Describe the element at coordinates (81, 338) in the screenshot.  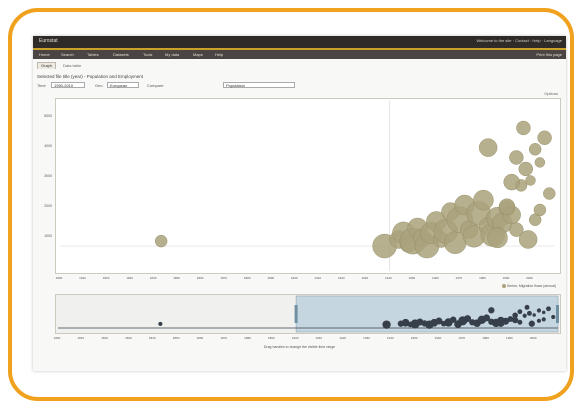
I see `timeline-tick-label: 1810` at that location.